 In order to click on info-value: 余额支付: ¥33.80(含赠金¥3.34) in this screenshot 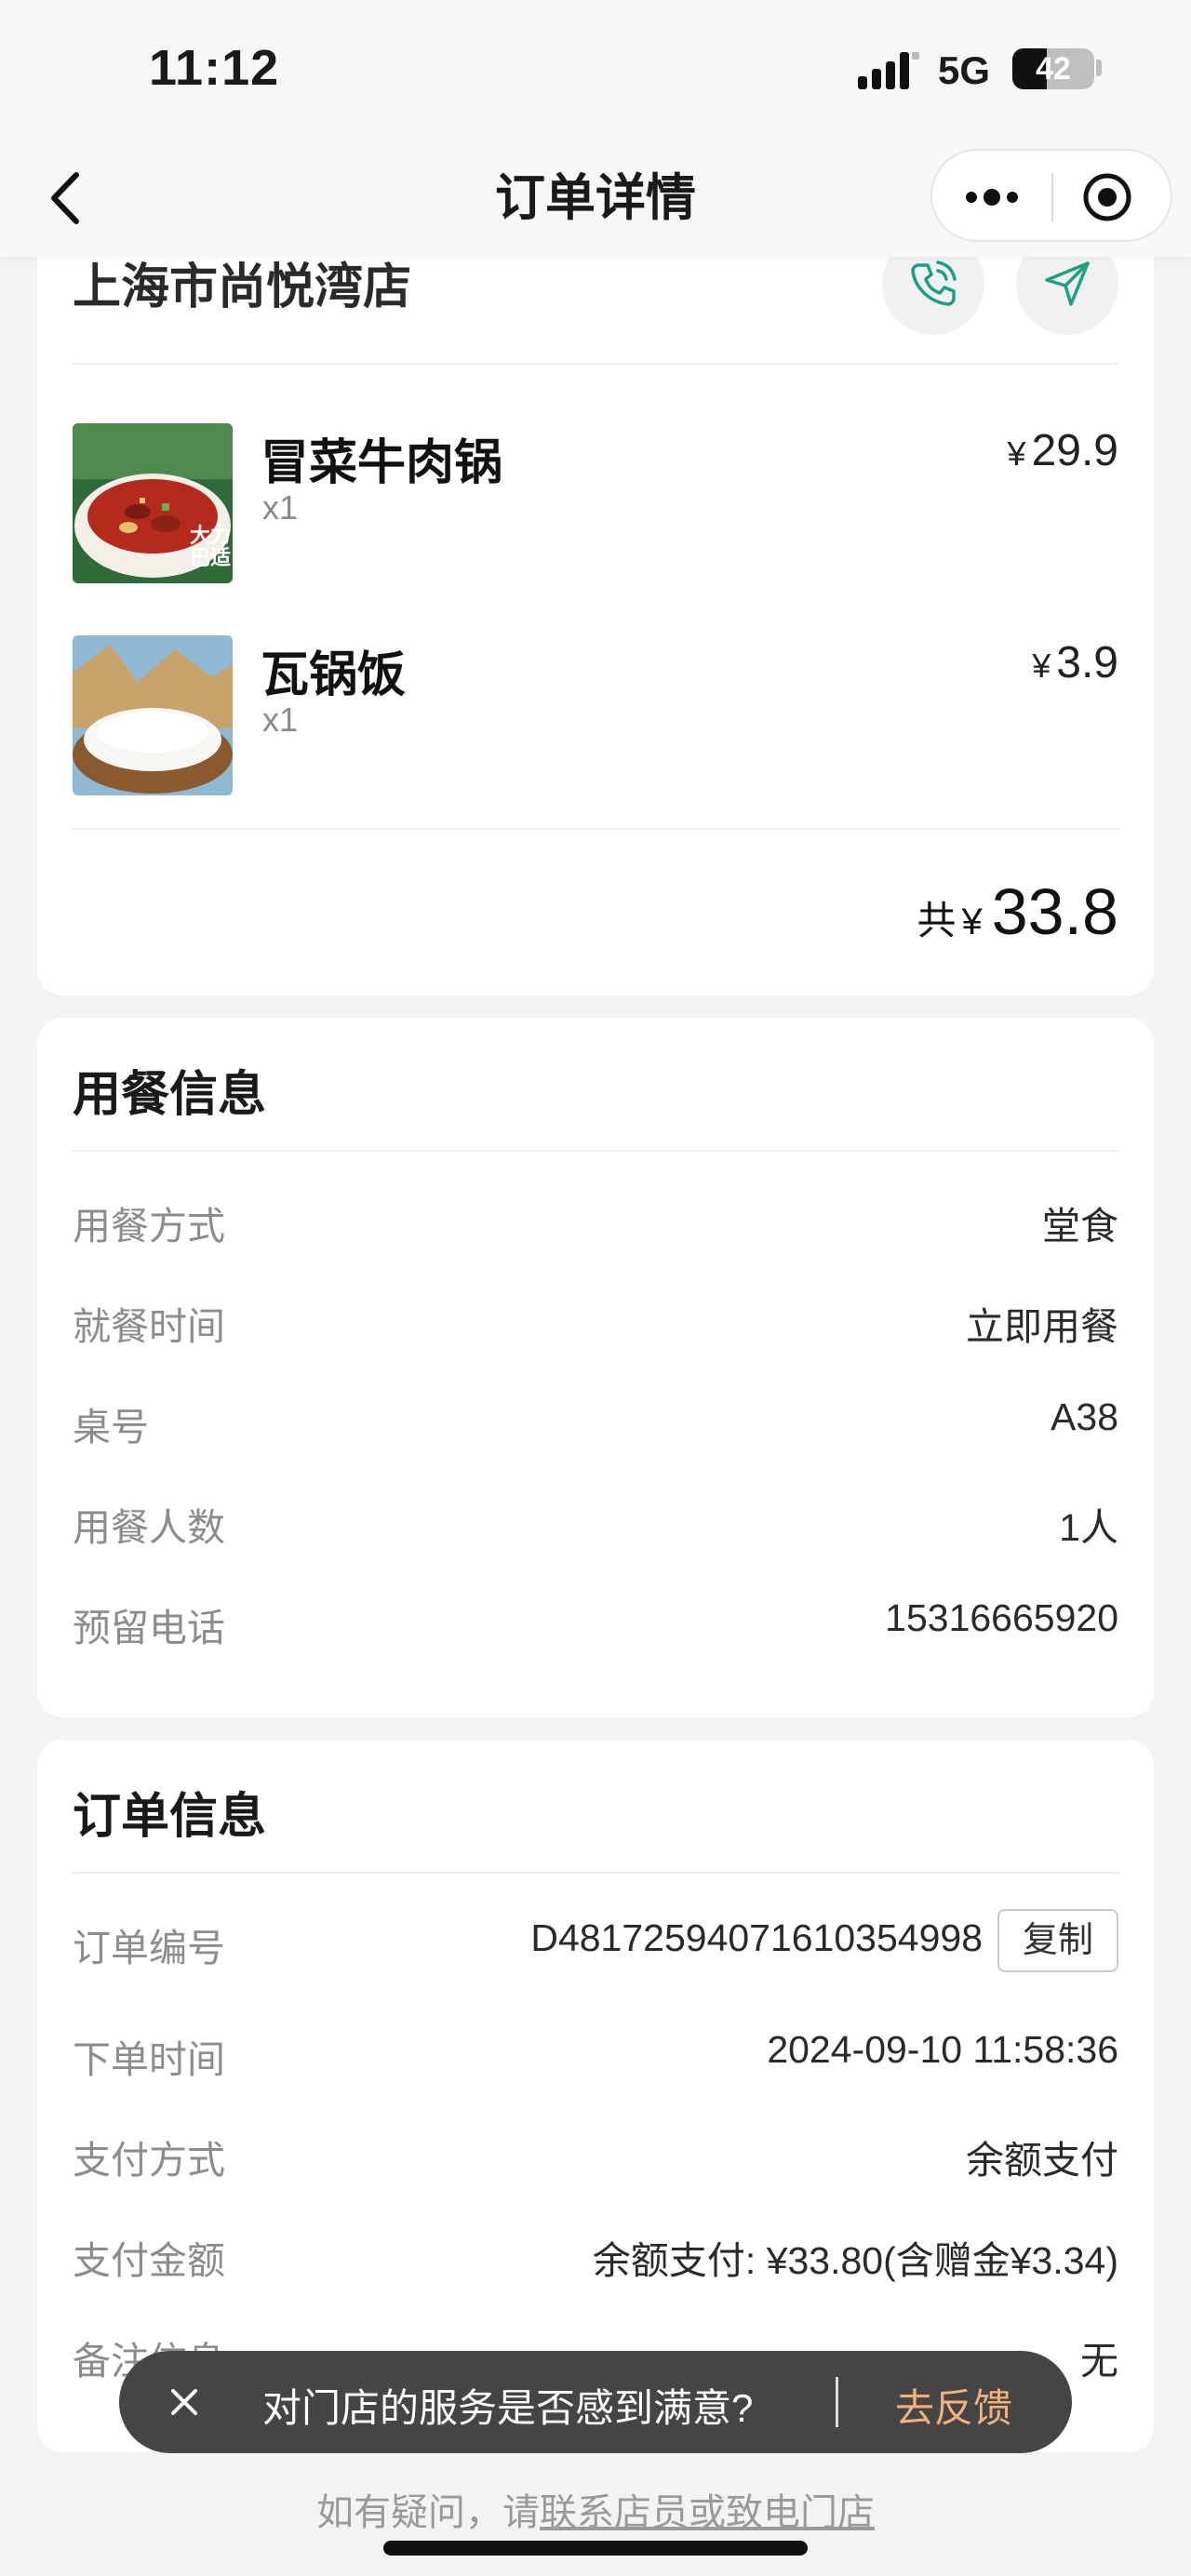, I will do `click(855, 2260)`.